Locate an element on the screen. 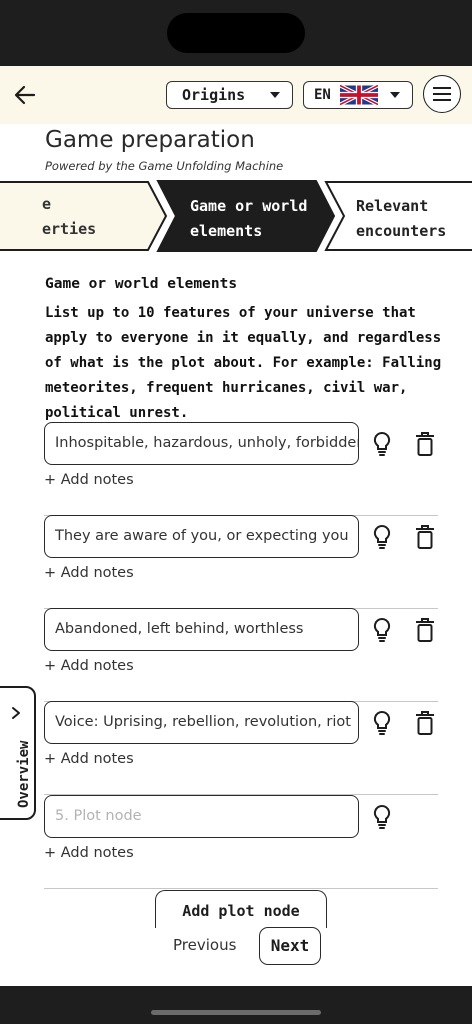 This screenshot has height=1024, width=472. home-bar is located at coordinates (236, 1005).